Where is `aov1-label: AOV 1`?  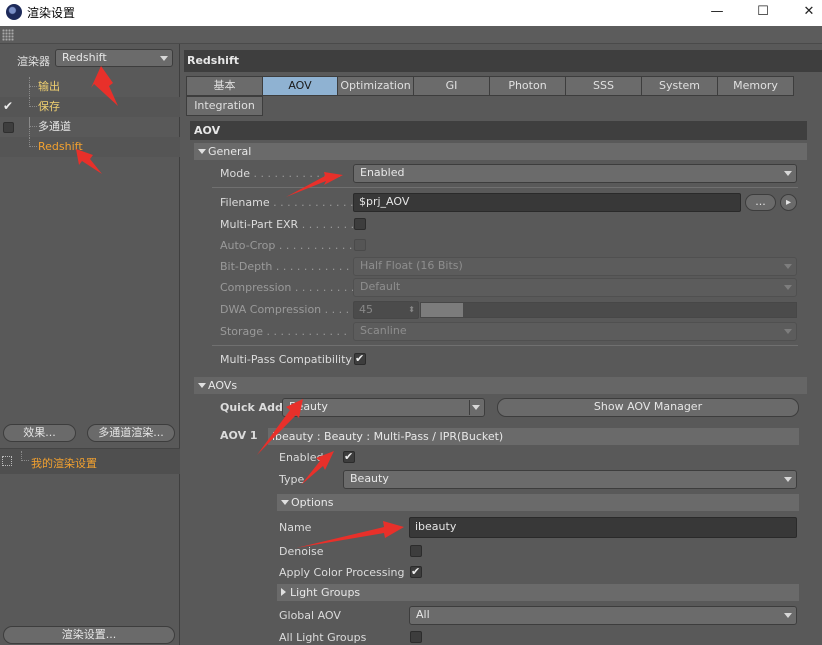
aov1-label: AOV 1 is located at coordinates (239, 435).